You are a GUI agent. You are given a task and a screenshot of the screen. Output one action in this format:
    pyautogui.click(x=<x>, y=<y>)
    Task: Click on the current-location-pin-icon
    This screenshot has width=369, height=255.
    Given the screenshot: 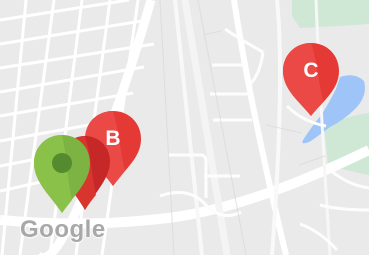 What is the action you would take?
    pyautogui.click(x=62, y=174)
    